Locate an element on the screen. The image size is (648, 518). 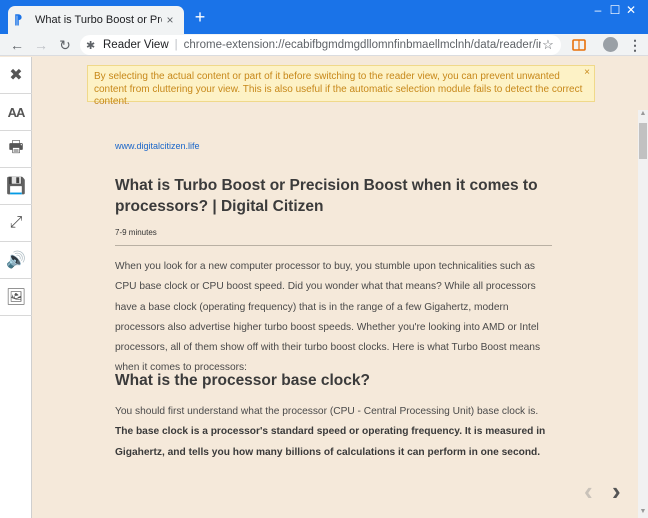
tab-close-icon: × is located at coordinates (170, 20).